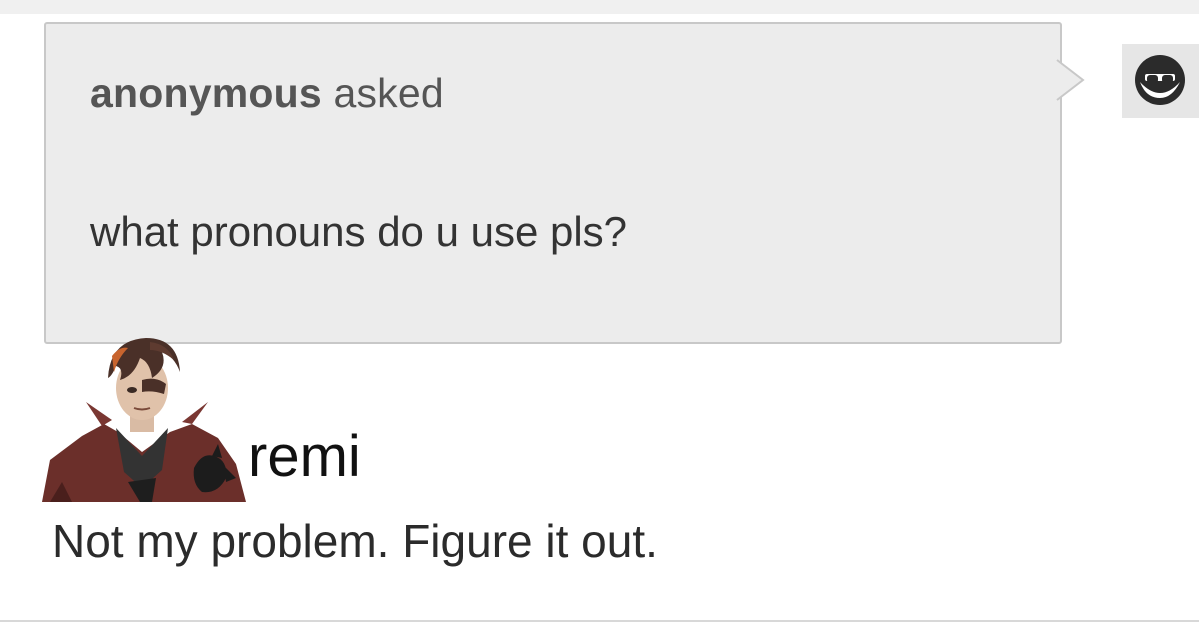 Image resolution: width=1199 pixels, height=626 pixels. Describe the element at coordinates (388, 93) in the screenshot. I see `asked-label: asked` at that location.